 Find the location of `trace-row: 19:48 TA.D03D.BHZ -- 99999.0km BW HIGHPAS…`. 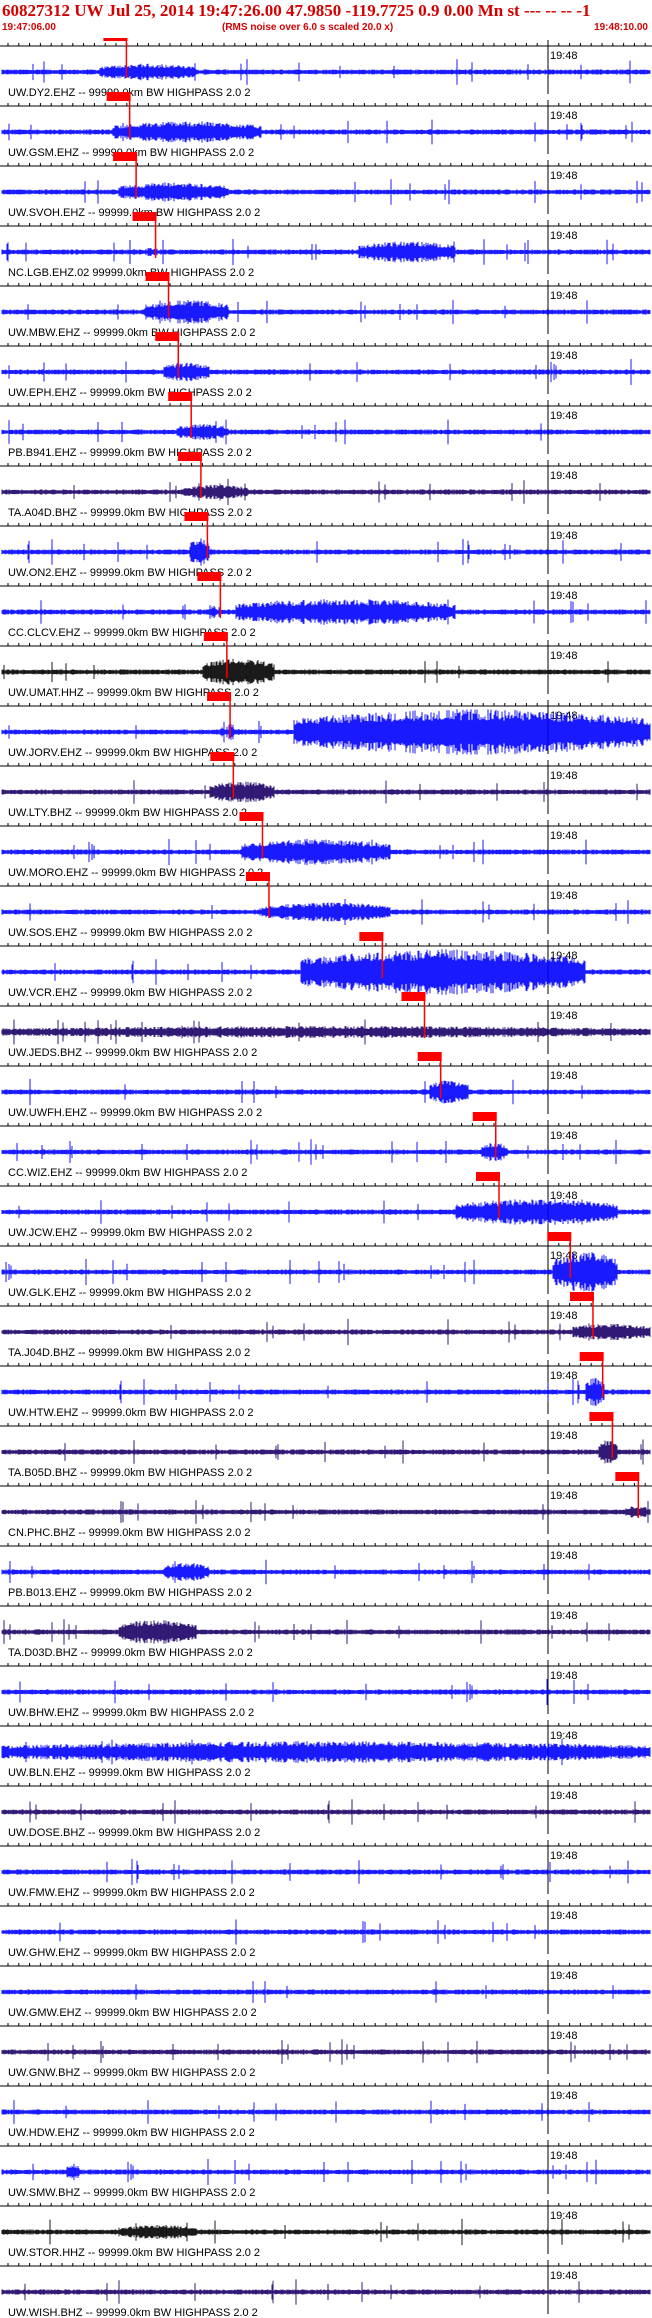

trace-row: 19:48 TA.D03D.BHZ -- 99999.0km BW HIGHPAS… is located at coordinates (326, 1629).